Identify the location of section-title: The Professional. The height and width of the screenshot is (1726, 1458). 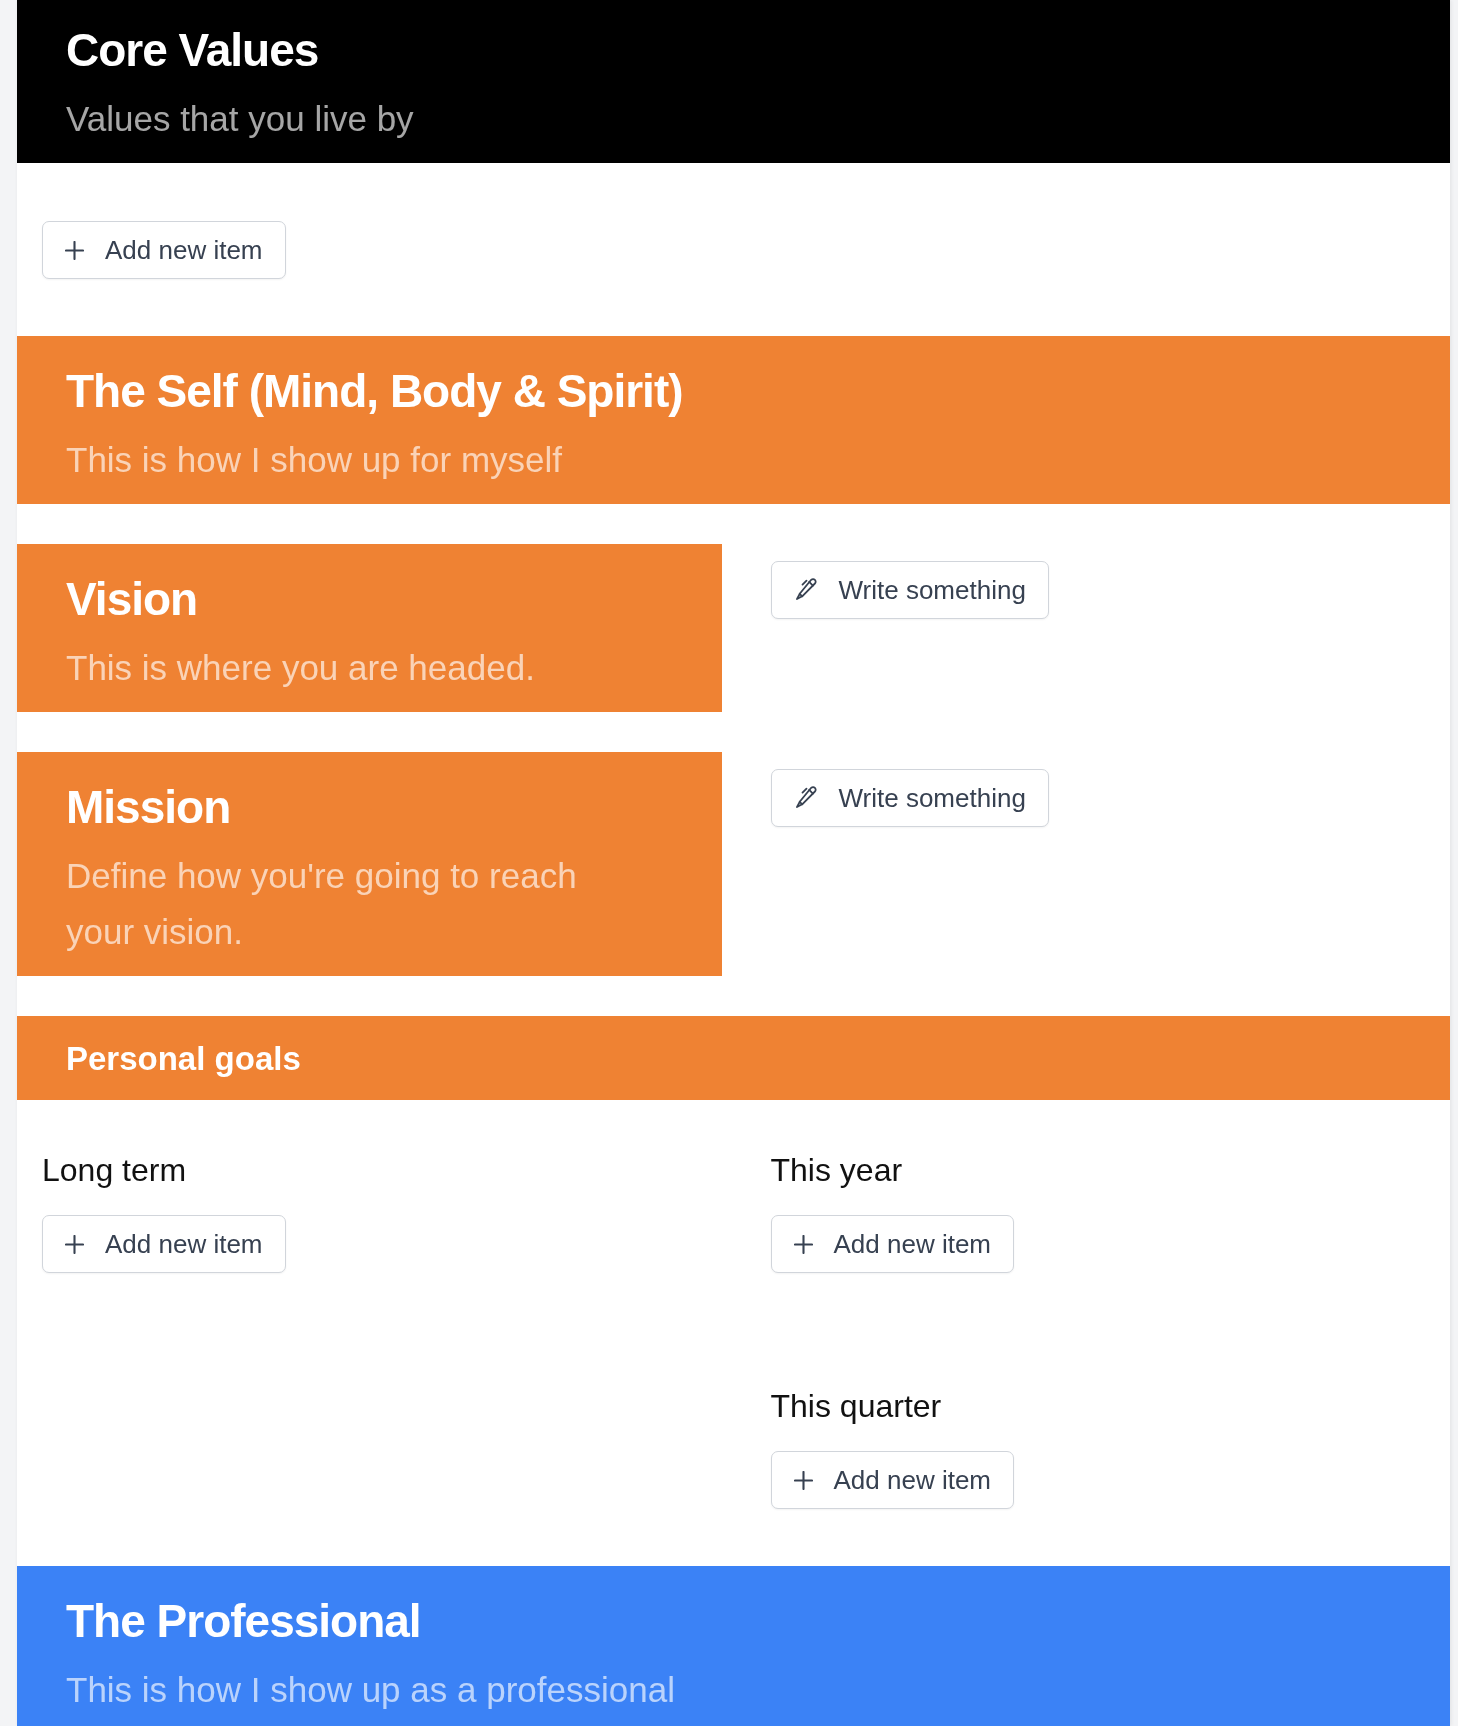
(243, 1621).